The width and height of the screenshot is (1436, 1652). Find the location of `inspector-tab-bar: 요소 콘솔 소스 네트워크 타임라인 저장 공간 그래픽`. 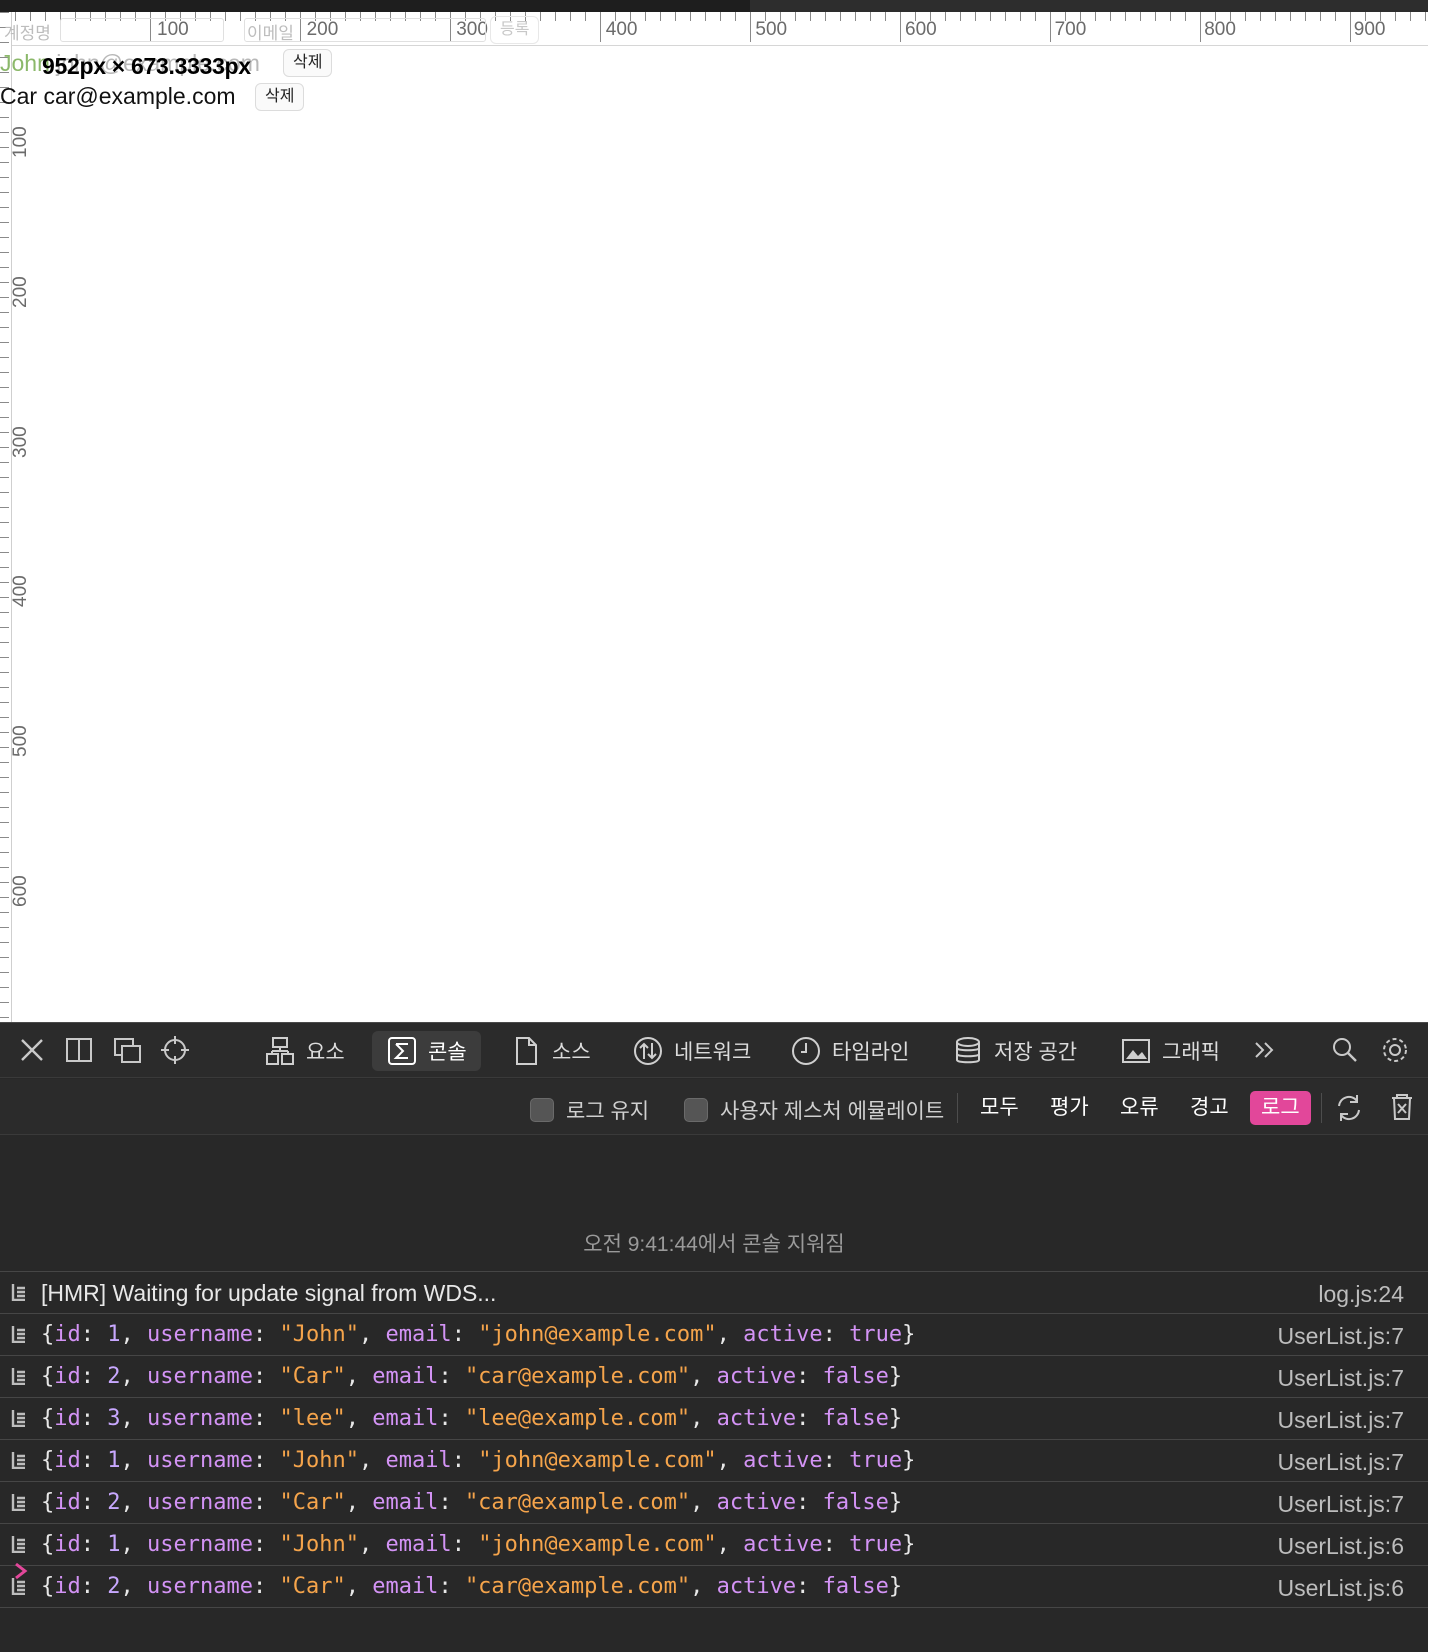

inspector-tab-bar: 요소 콘솔 소스 네트워크 타임라인 저장 공간 그래픽 is located at coordinates (714, 1050).